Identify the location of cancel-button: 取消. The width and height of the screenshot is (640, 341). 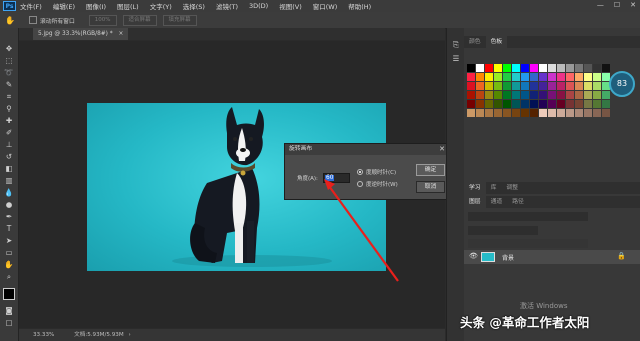
(430, 187).